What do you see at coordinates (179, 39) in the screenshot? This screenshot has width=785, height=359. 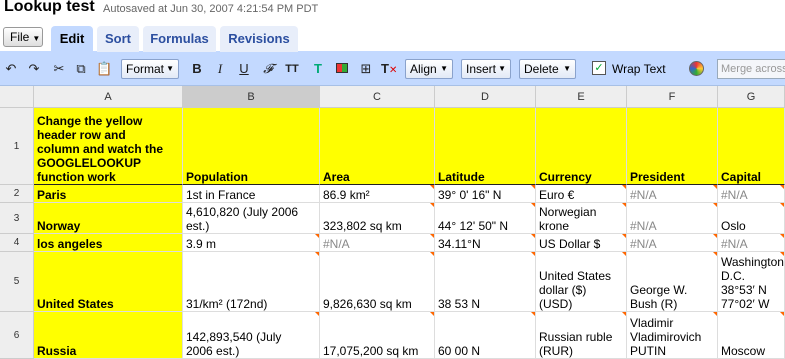 I see `tab-formulas: Formulas` at bounding box center [179, 39].